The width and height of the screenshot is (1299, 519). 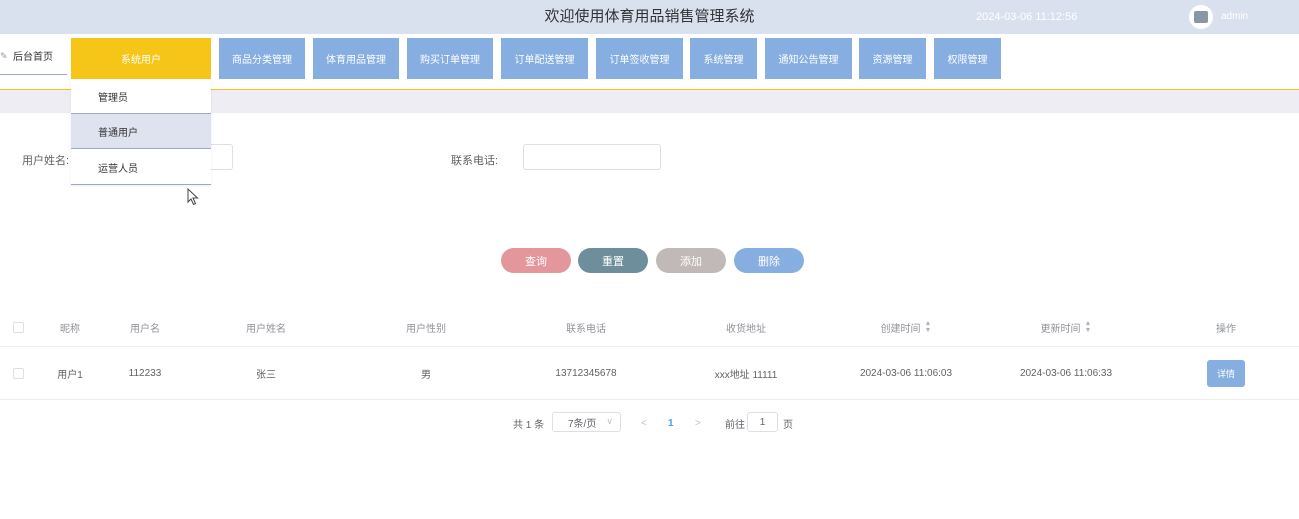 What do you see at coordinates (266, 375) in the screenshot?
I see `cell-realname: 张三` at bounding box center [266, 375].